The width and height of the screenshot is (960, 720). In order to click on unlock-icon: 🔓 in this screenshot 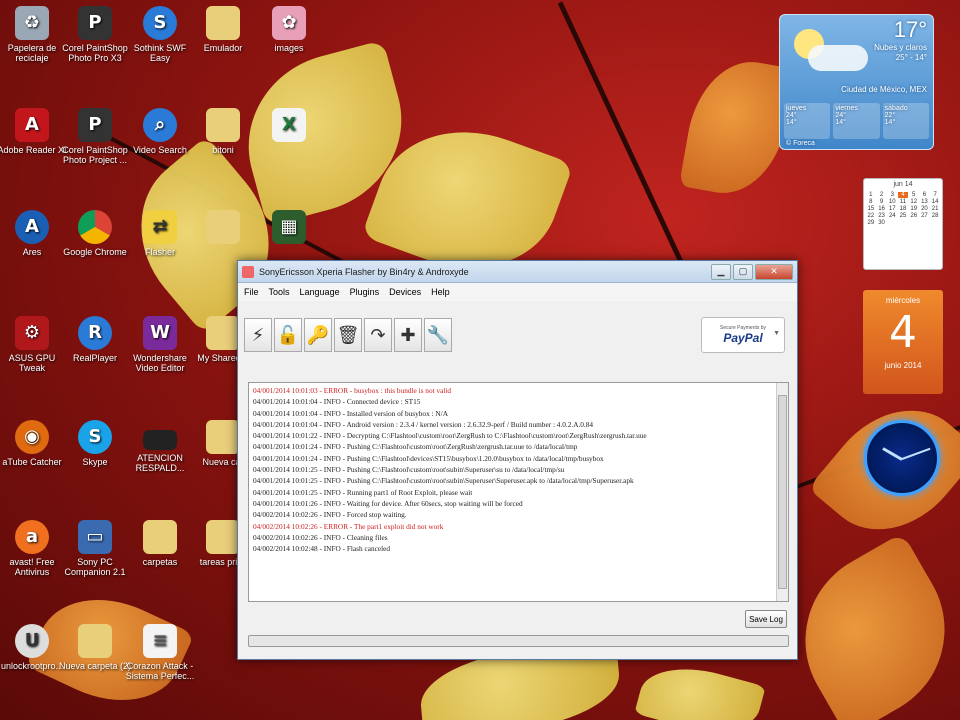, I will do `click(288, 335)`.